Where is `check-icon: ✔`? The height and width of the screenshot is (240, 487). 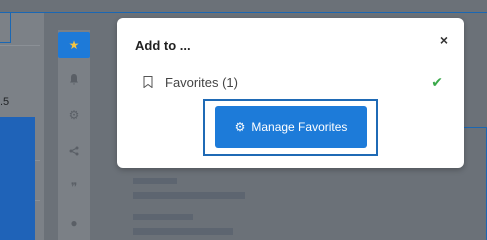
check-icon: ✔ is located at coordinates (437, 82).